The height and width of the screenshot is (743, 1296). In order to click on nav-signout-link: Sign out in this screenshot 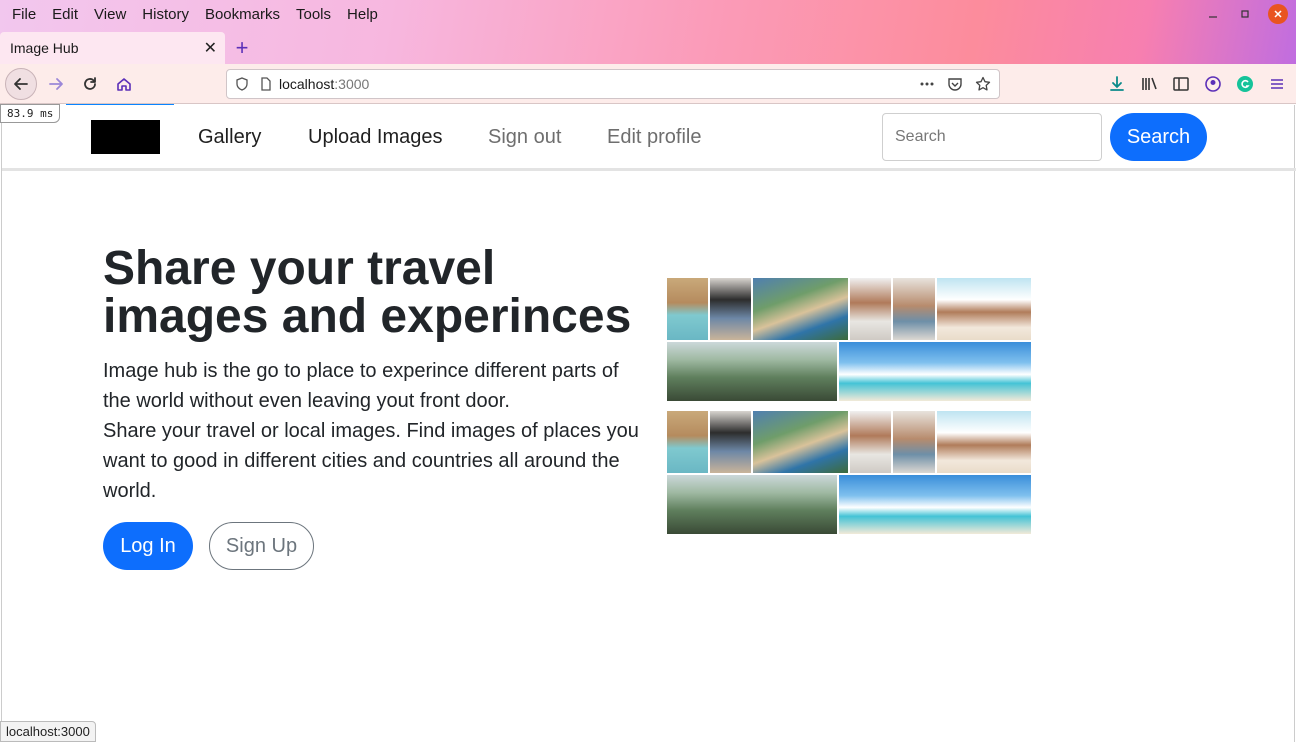, I will do `click(524, 137)`.